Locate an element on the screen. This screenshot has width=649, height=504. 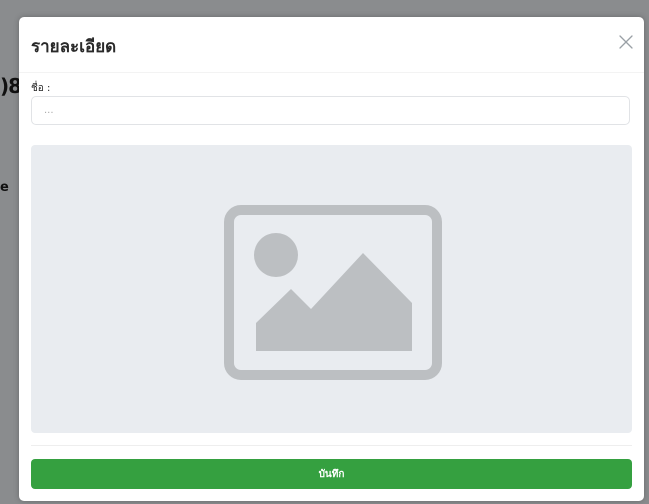
background-text-fragment: e is located at coordinates (4, 187).